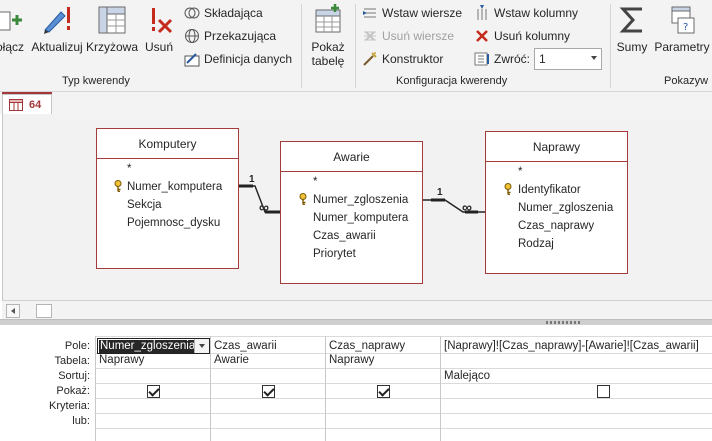  Describe the element at coordinates (568, 59) in the screenshot. I see `return-combo: 1` at that location.